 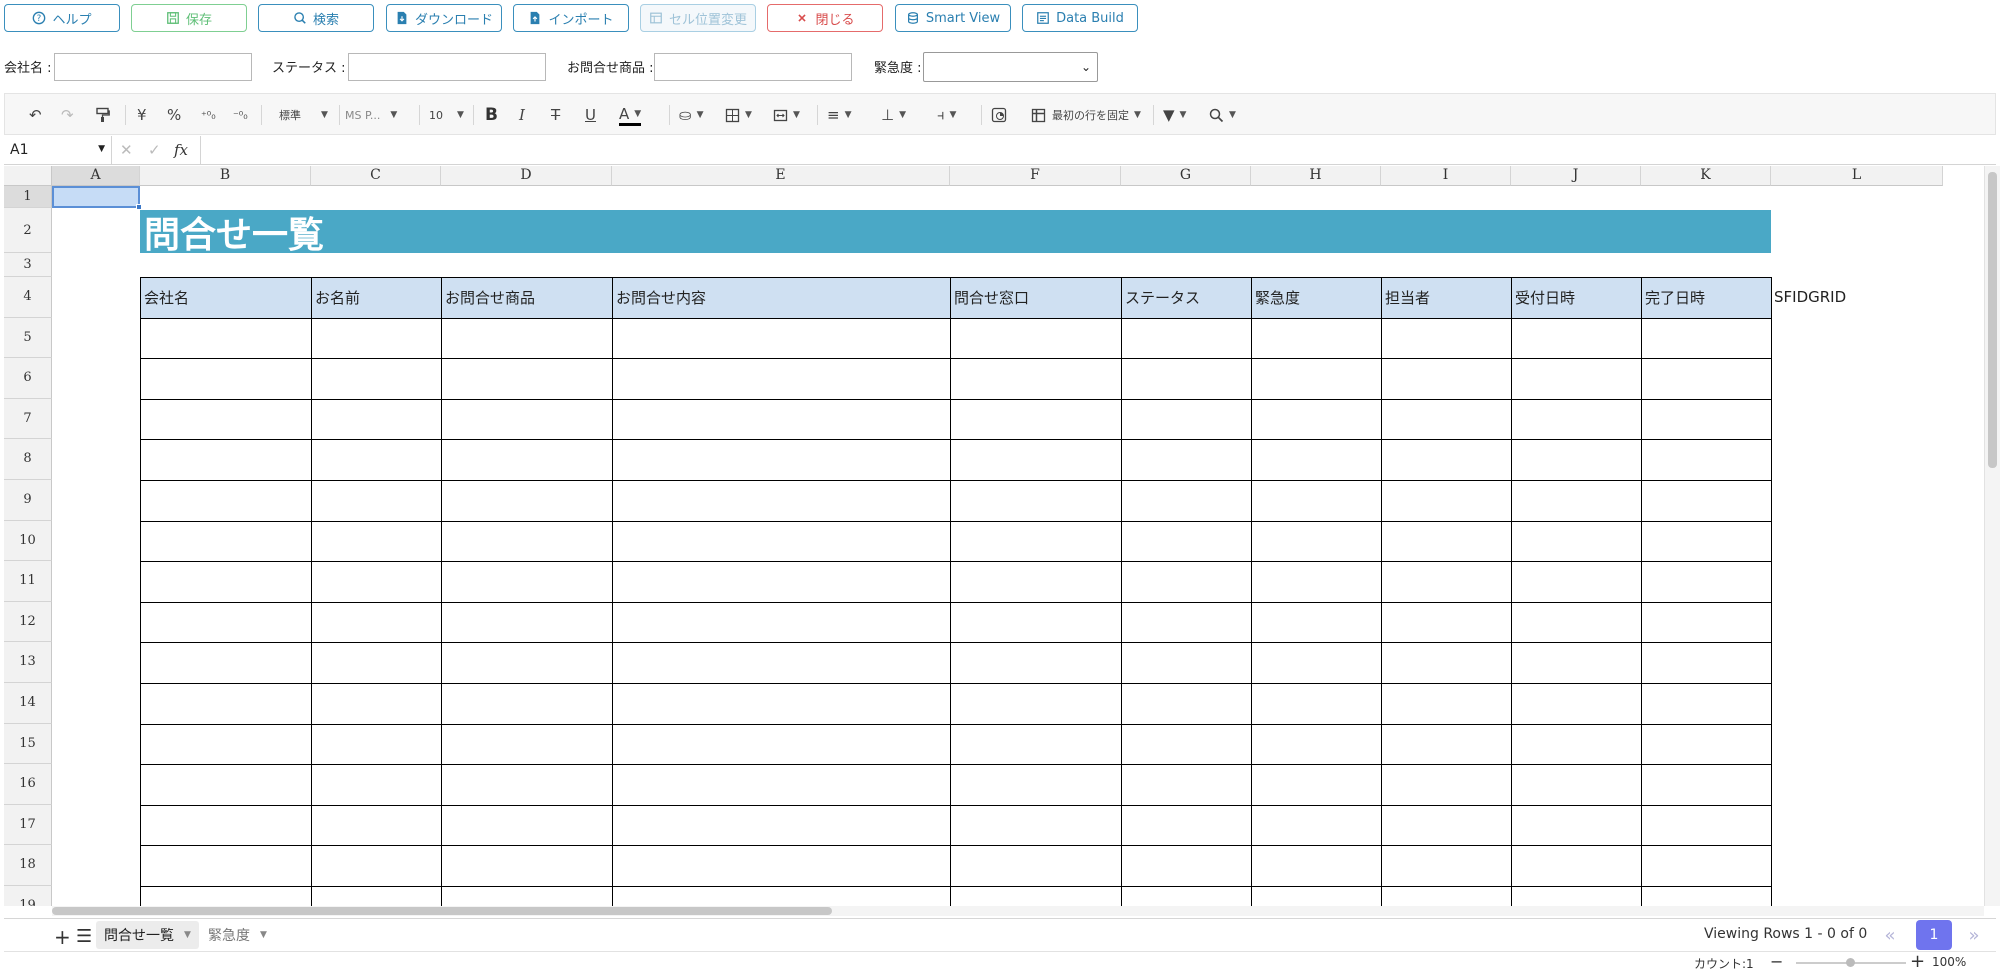 What do you see at coordinates (240, 115) in the screenshot?
I see `decrease-decimal-icon: ⁻⁰₀` at bounding box center [240, 115].